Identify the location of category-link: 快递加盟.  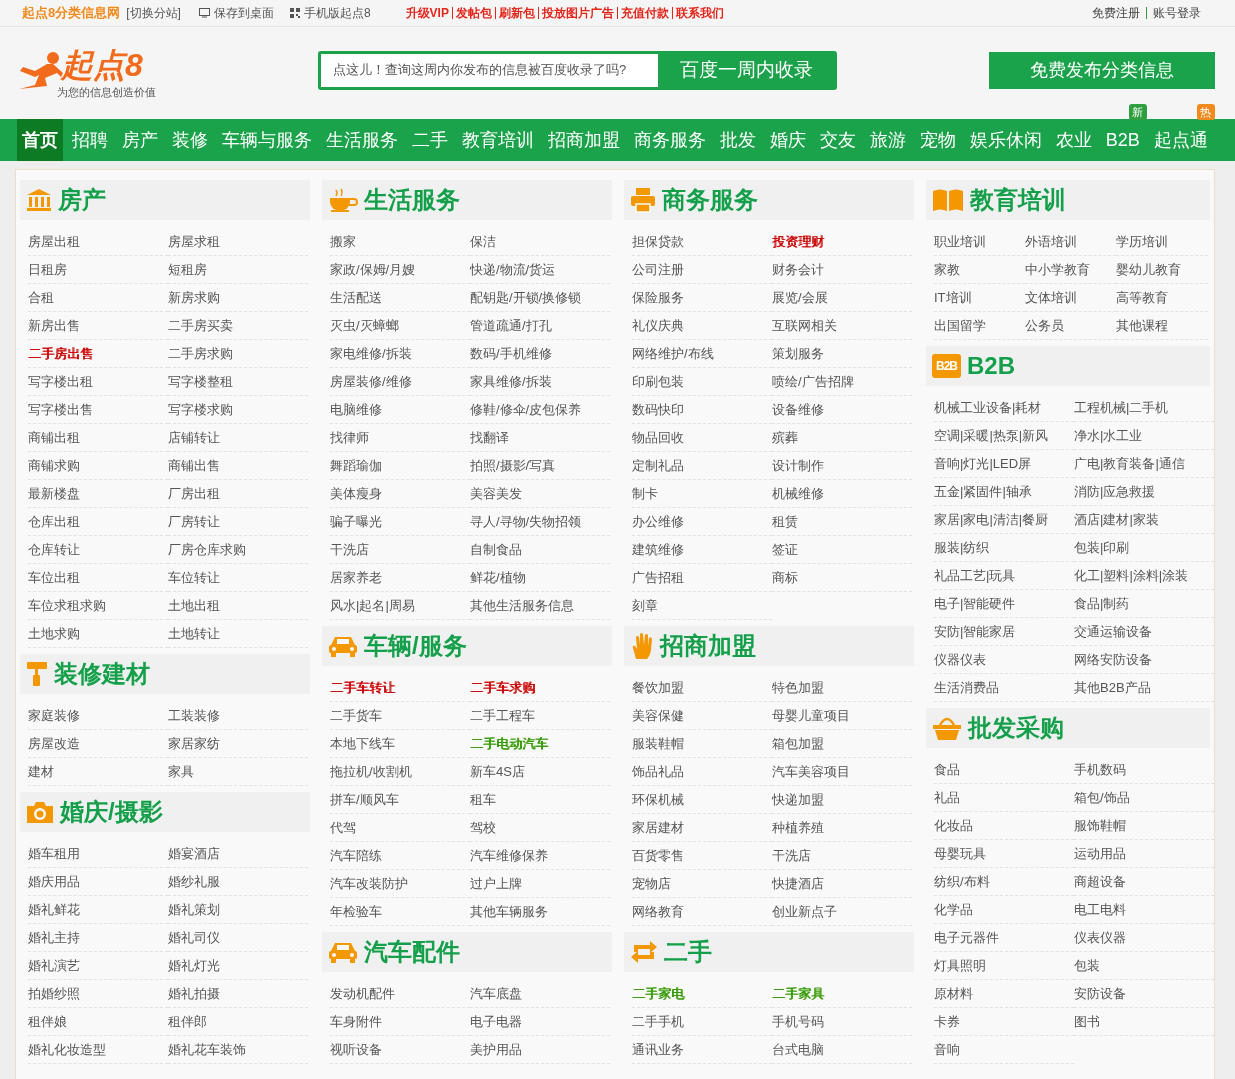
(798, 799).